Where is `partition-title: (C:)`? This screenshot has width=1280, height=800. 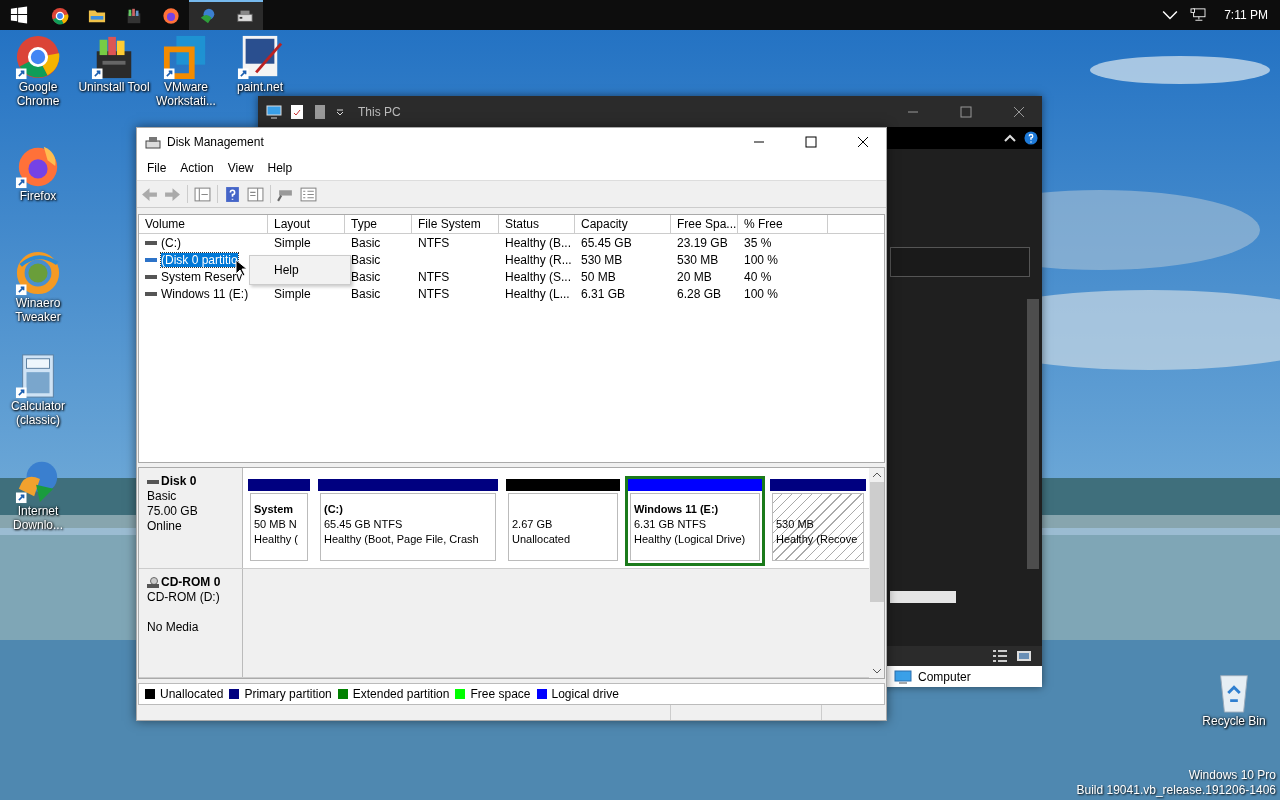 partition-title: (C:) is located at coordinates (334, 509).